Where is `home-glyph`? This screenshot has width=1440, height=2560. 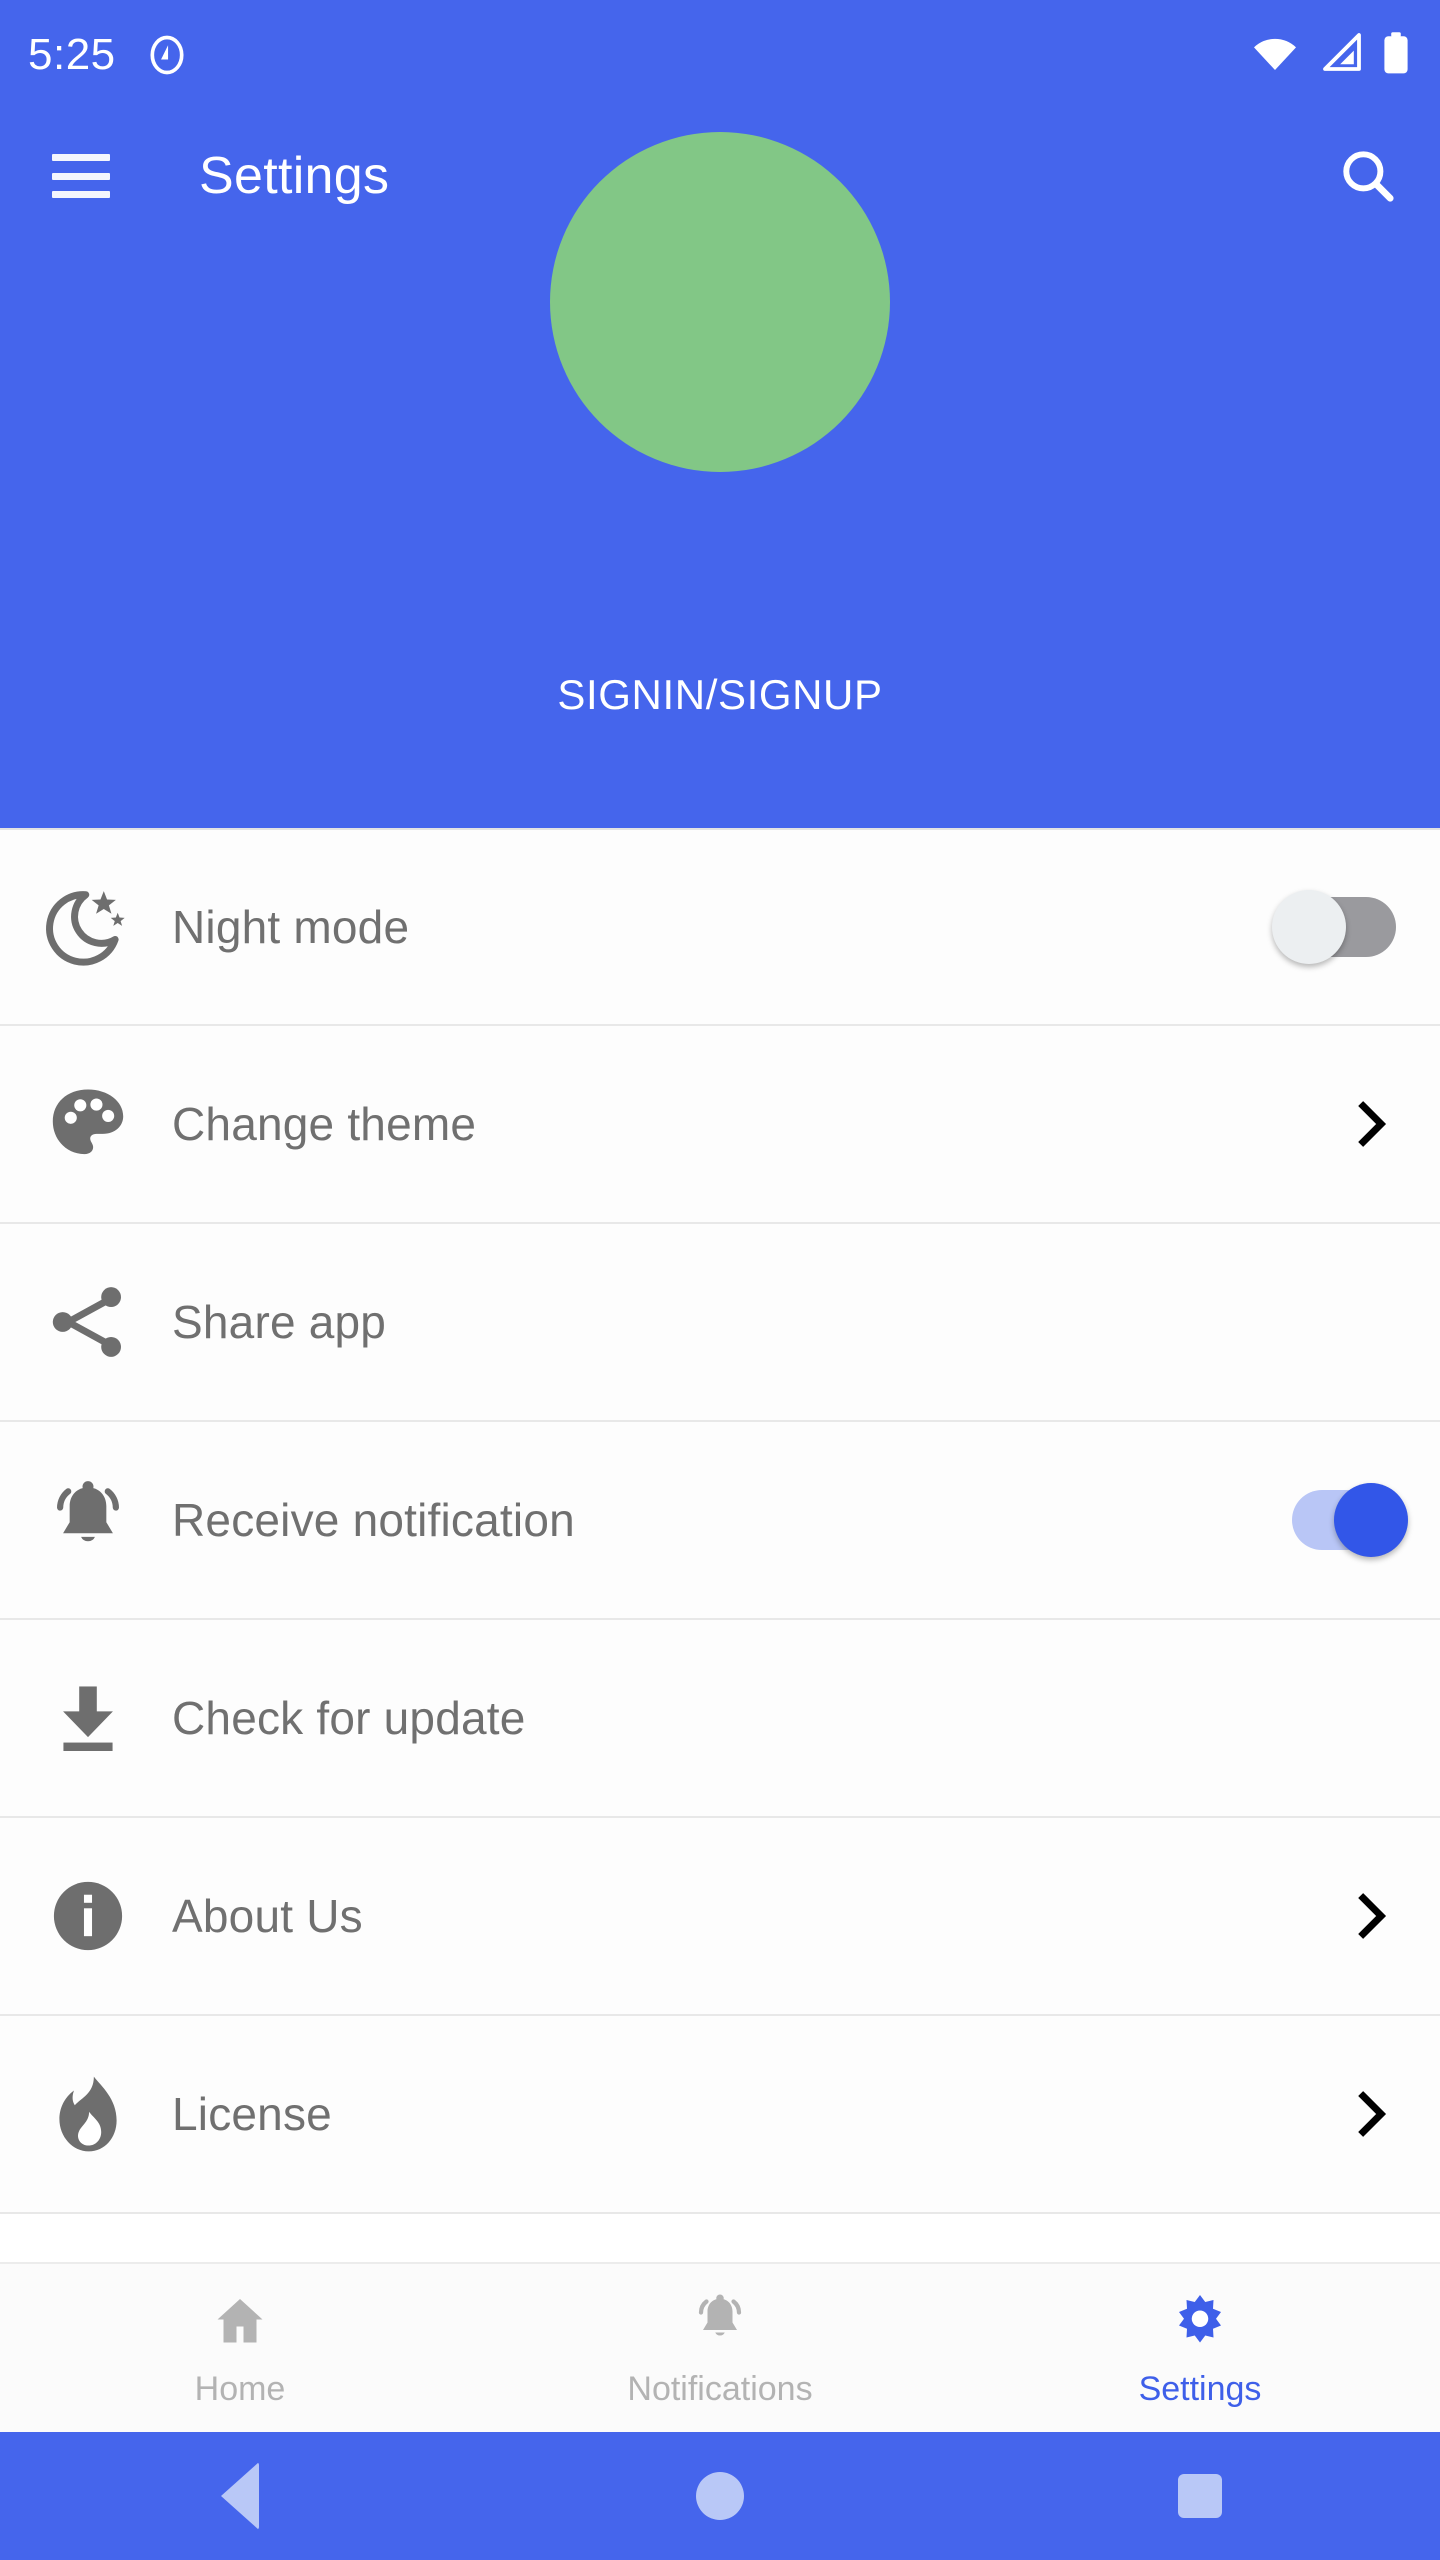 home-glyph is located at coordinates (720, 2496).